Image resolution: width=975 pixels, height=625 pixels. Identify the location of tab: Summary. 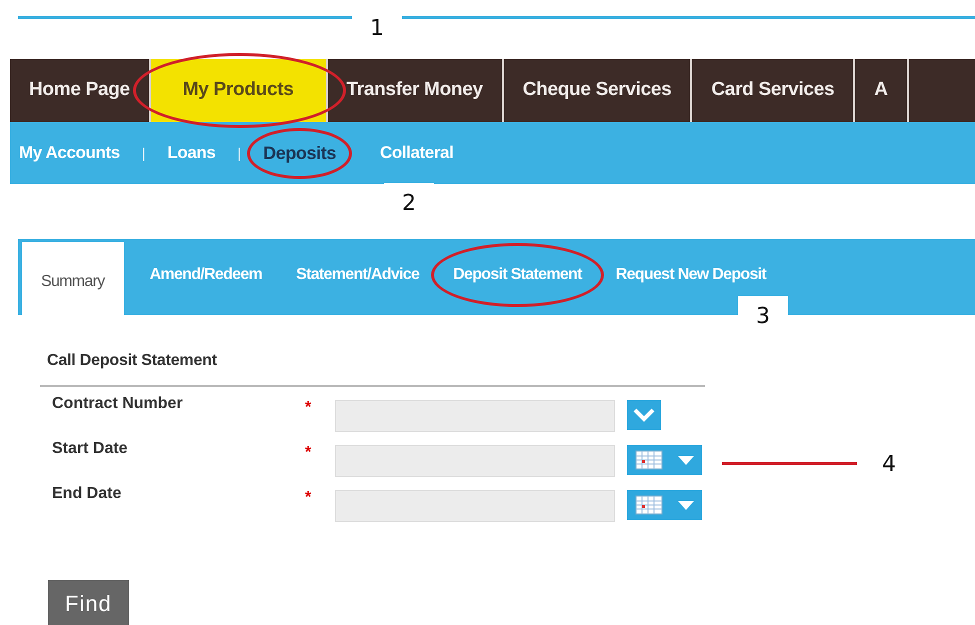
(73, 278).